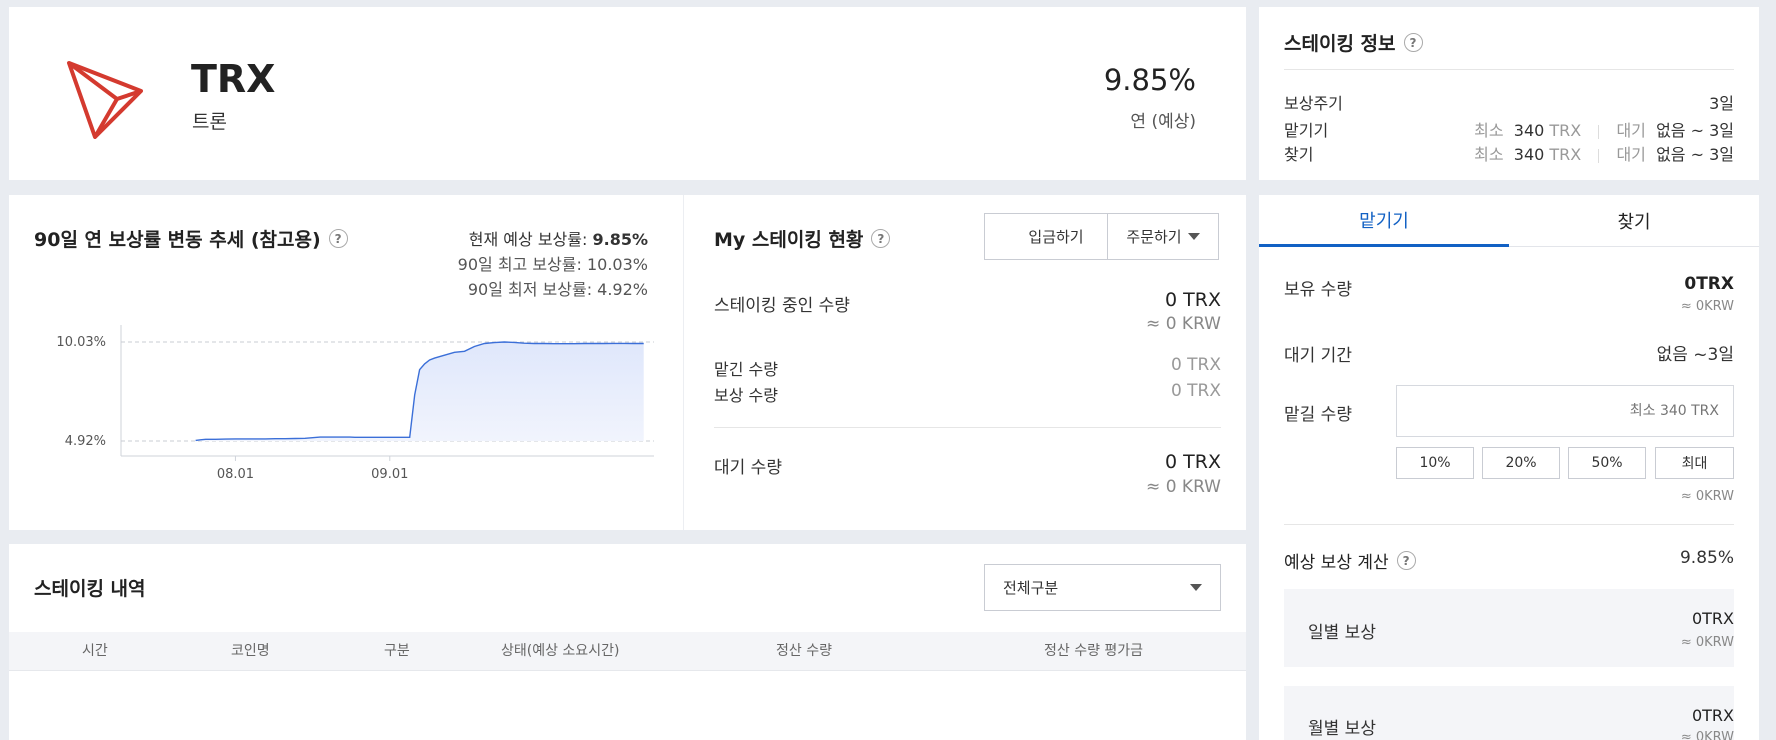 Image resolution: width=1776 pixels, height=740 pixels. I want to click on pct-20-button: 20%, so click(1521, 463).